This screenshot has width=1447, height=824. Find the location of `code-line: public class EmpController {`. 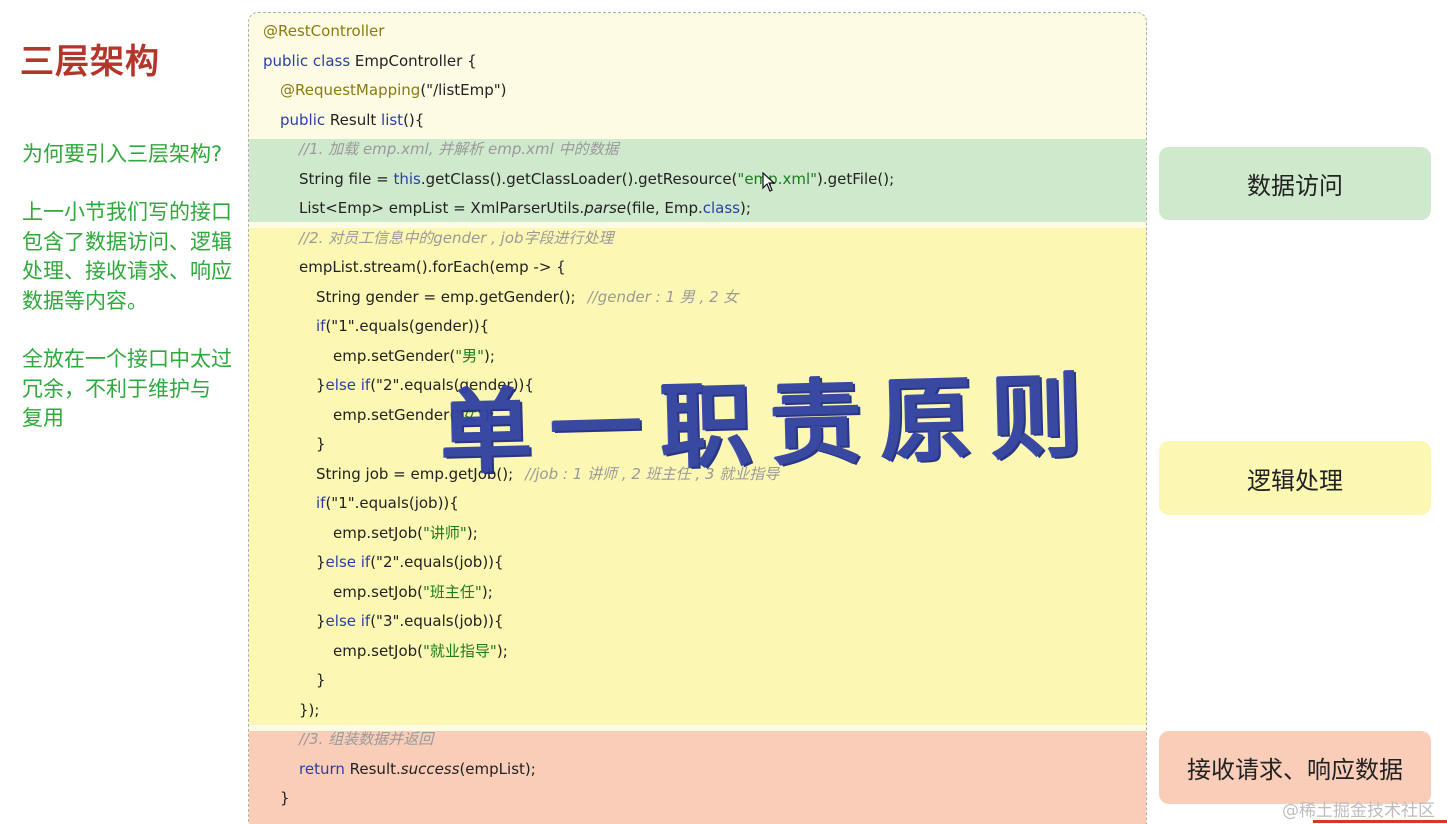

code-line: public class EmpController { is located at coordinates (370, 61).